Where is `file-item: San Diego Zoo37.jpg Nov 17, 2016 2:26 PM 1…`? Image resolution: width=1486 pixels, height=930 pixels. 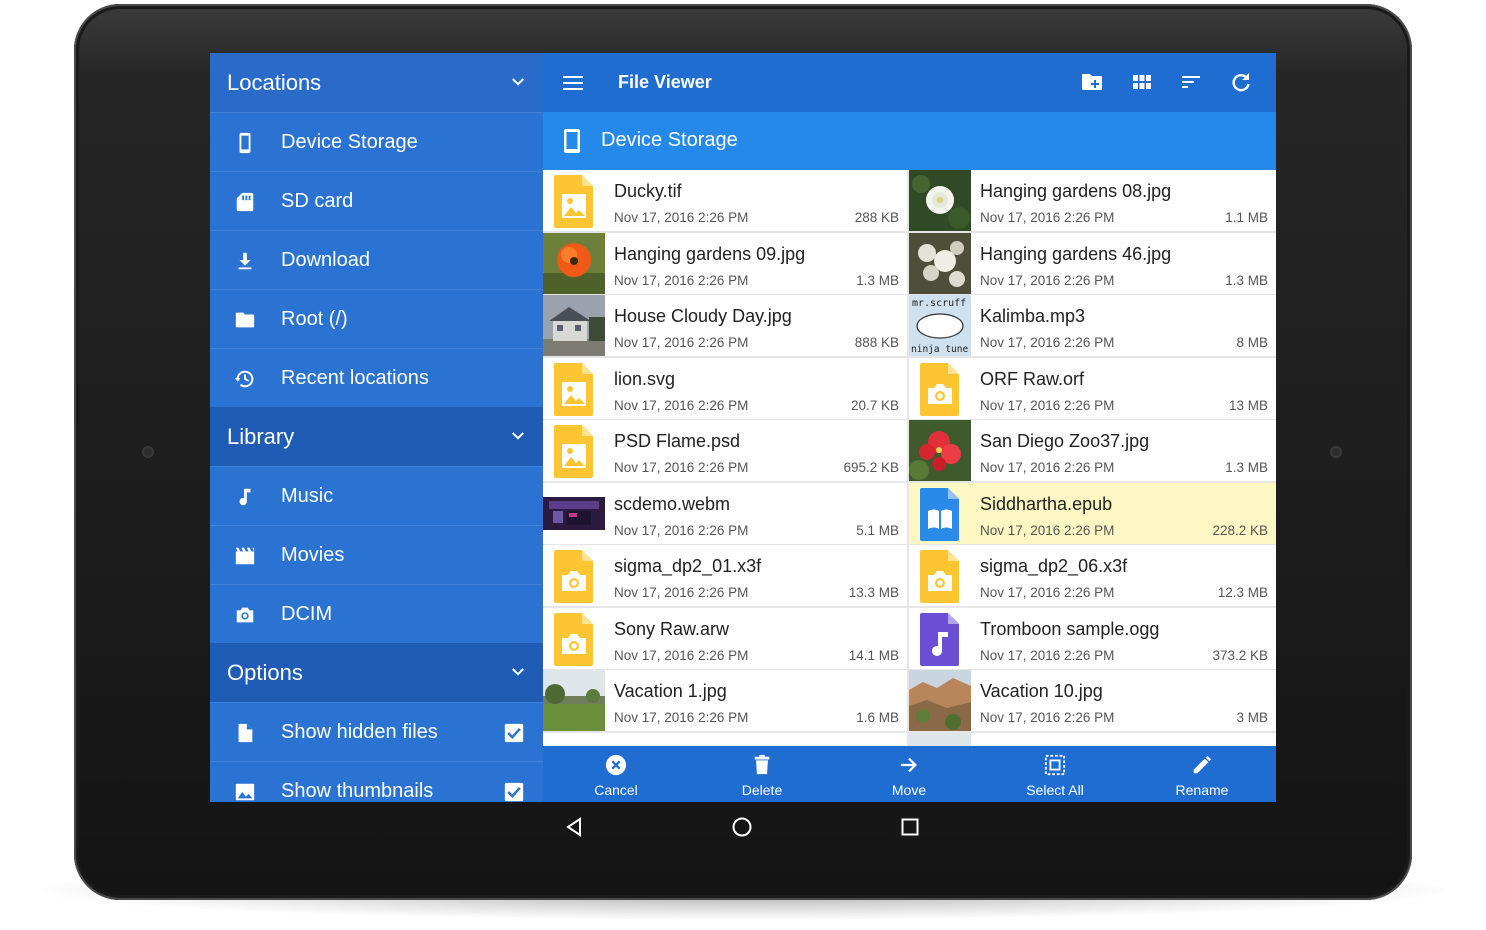 file-item: San Diego Zoo37.jpg Nov 17, 2016 2:26 PM 1… is located at coordinates (1092, 450).